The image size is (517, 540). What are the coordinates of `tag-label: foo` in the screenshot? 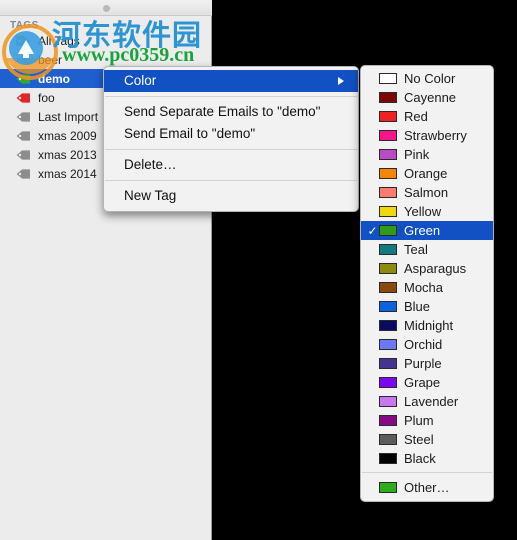 It's located at (46, 97).